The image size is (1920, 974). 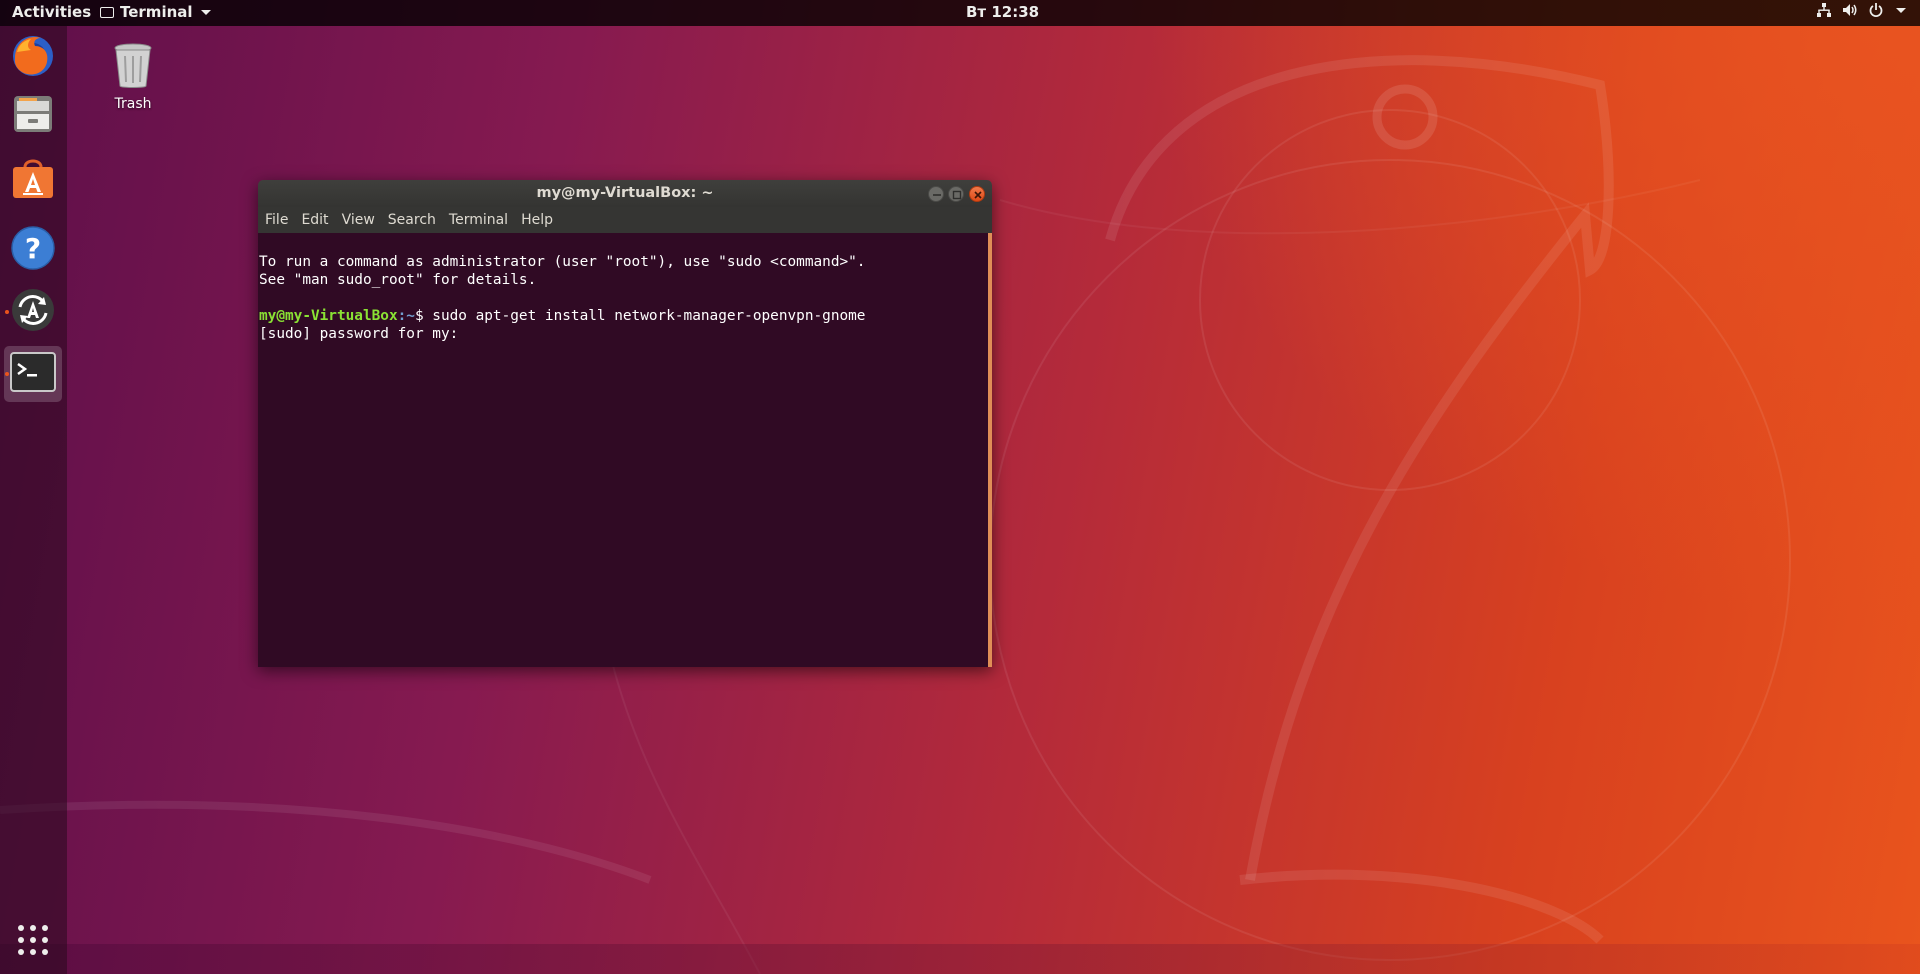 What do you see at coordinates (51, 12) in the screenshot?
I see `activities-button: Activities` at bounding box center [51, 12].